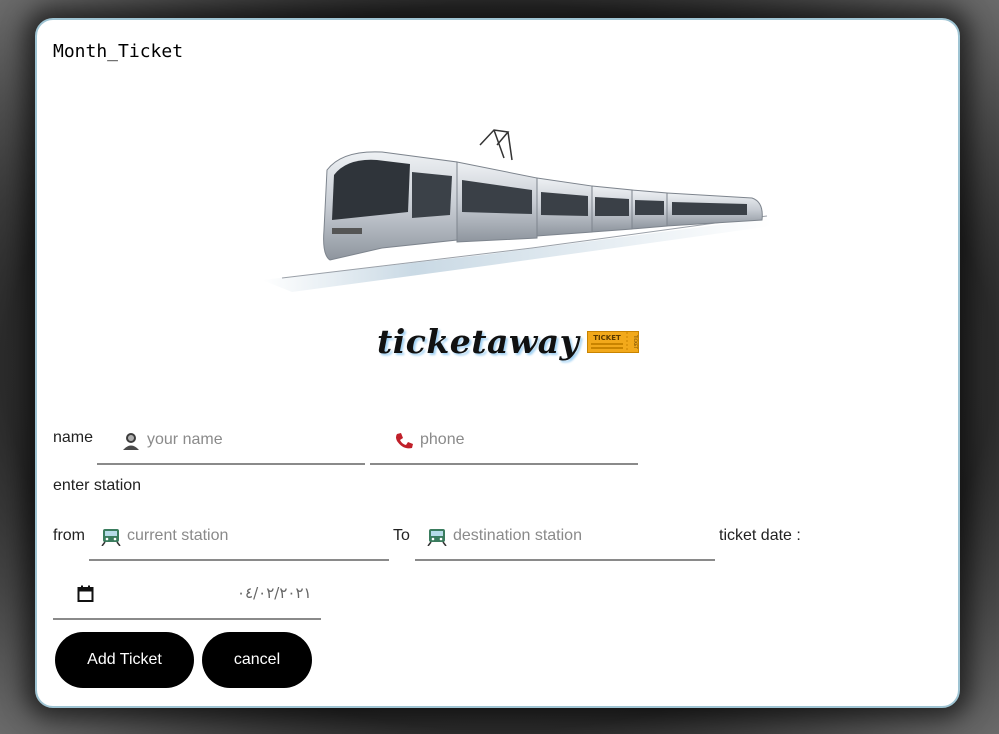 Image resolution: width=999 pixels, height=734 pixels. What do you see at coordinates (73, 437) in the screenshot?
I see `name-label: name` at bounding box center [73, 437].